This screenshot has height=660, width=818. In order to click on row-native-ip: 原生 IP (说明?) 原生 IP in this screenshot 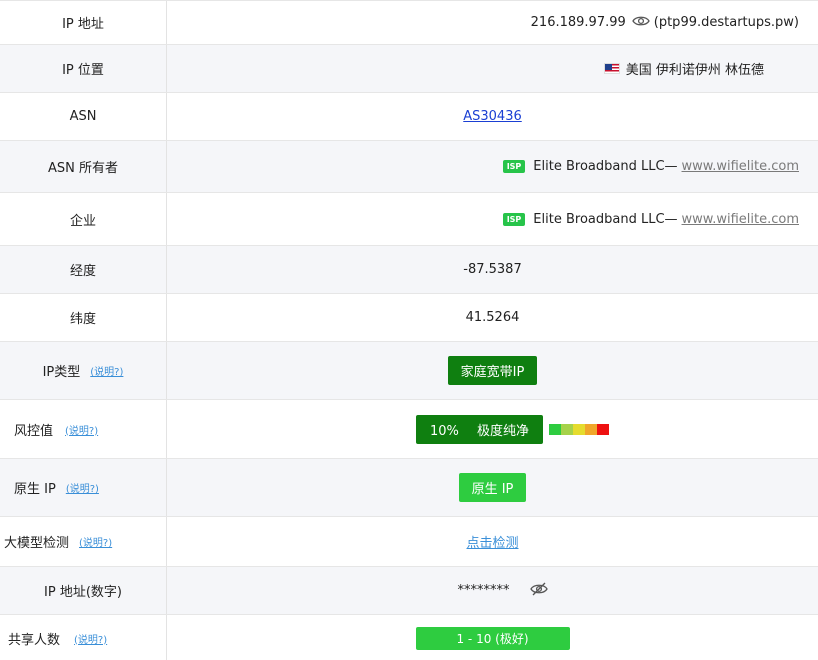, I will do `click(409, 488)`.